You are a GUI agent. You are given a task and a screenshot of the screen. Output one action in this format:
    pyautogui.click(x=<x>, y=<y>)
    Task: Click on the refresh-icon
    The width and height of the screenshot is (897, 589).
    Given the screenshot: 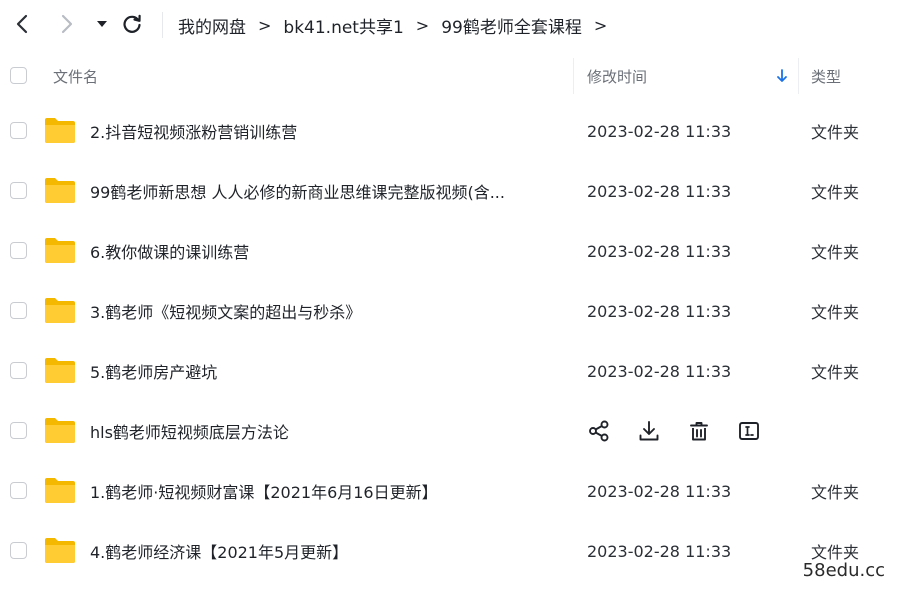 What is the action you would take?
    pyautogui.click(x=132, y=23)
    